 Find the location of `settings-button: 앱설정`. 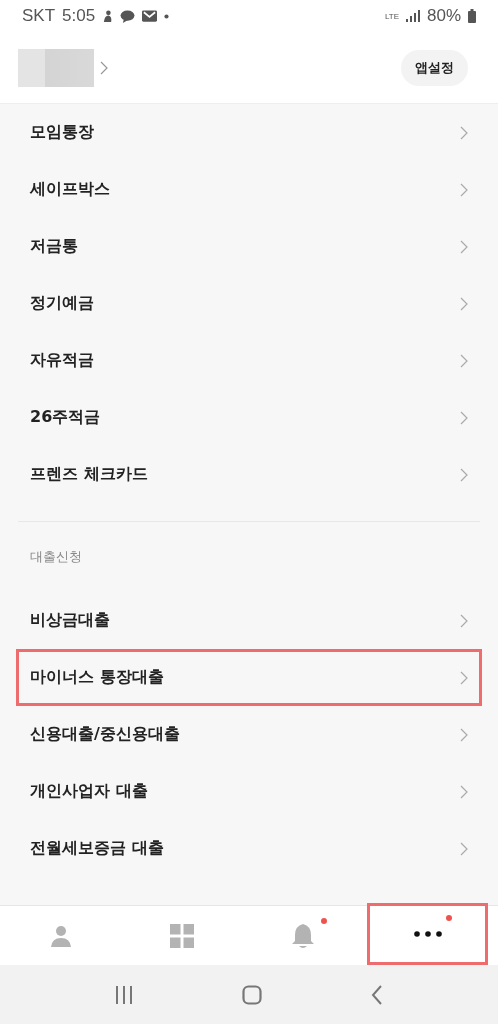

settings-button: 앱설정 is located at coordinates (434, 67).